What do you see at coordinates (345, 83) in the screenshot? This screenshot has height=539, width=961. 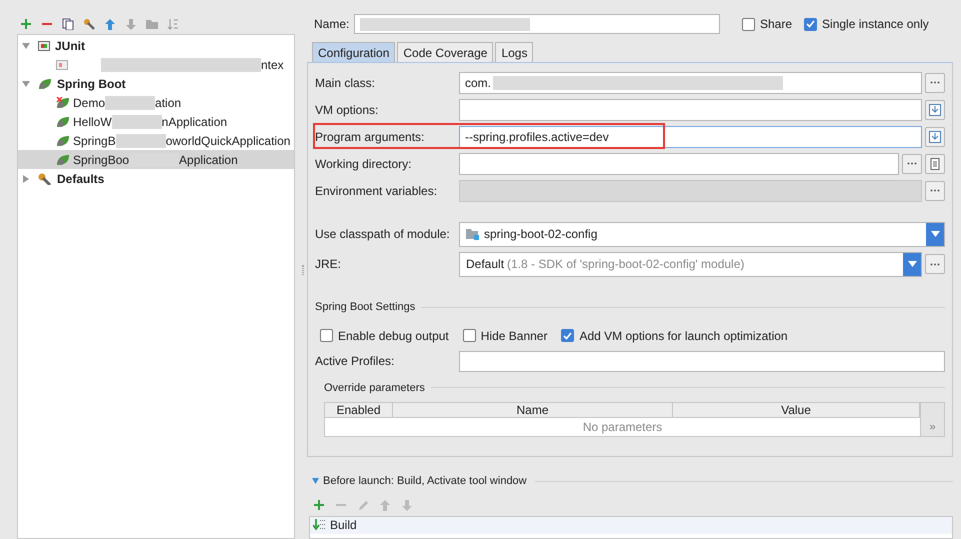 I see `field-label: Main class:` at bounding box center [345, 83].